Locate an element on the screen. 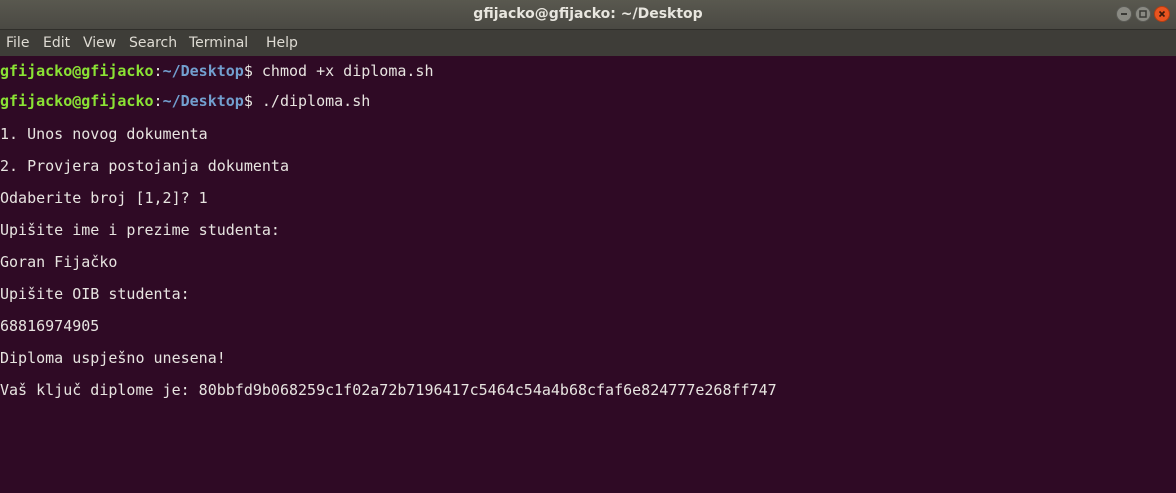 The height and width of the screenshot is (493, 1176). output-line: Odaberite broj [1,2]? 1 is located at coordinates (104, 198).